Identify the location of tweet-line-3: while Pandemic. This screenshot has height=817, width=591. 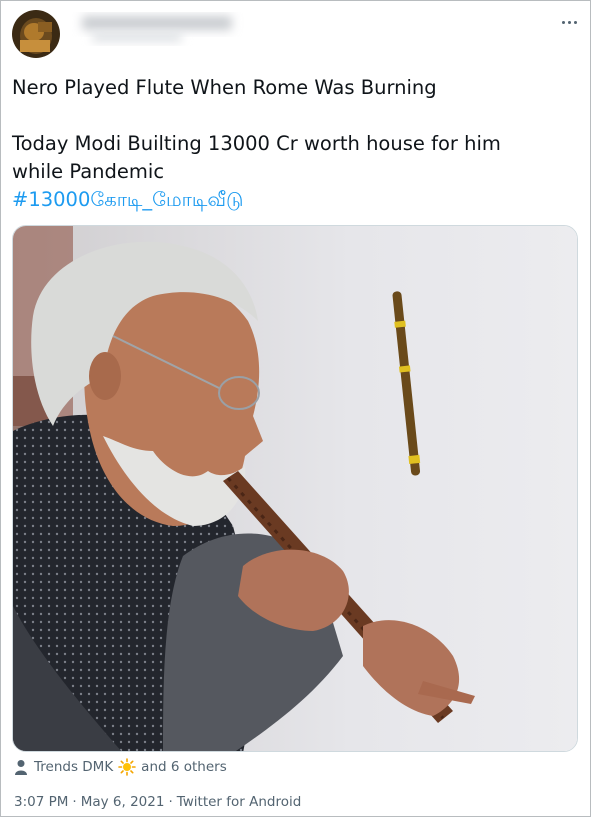
(88, 171).